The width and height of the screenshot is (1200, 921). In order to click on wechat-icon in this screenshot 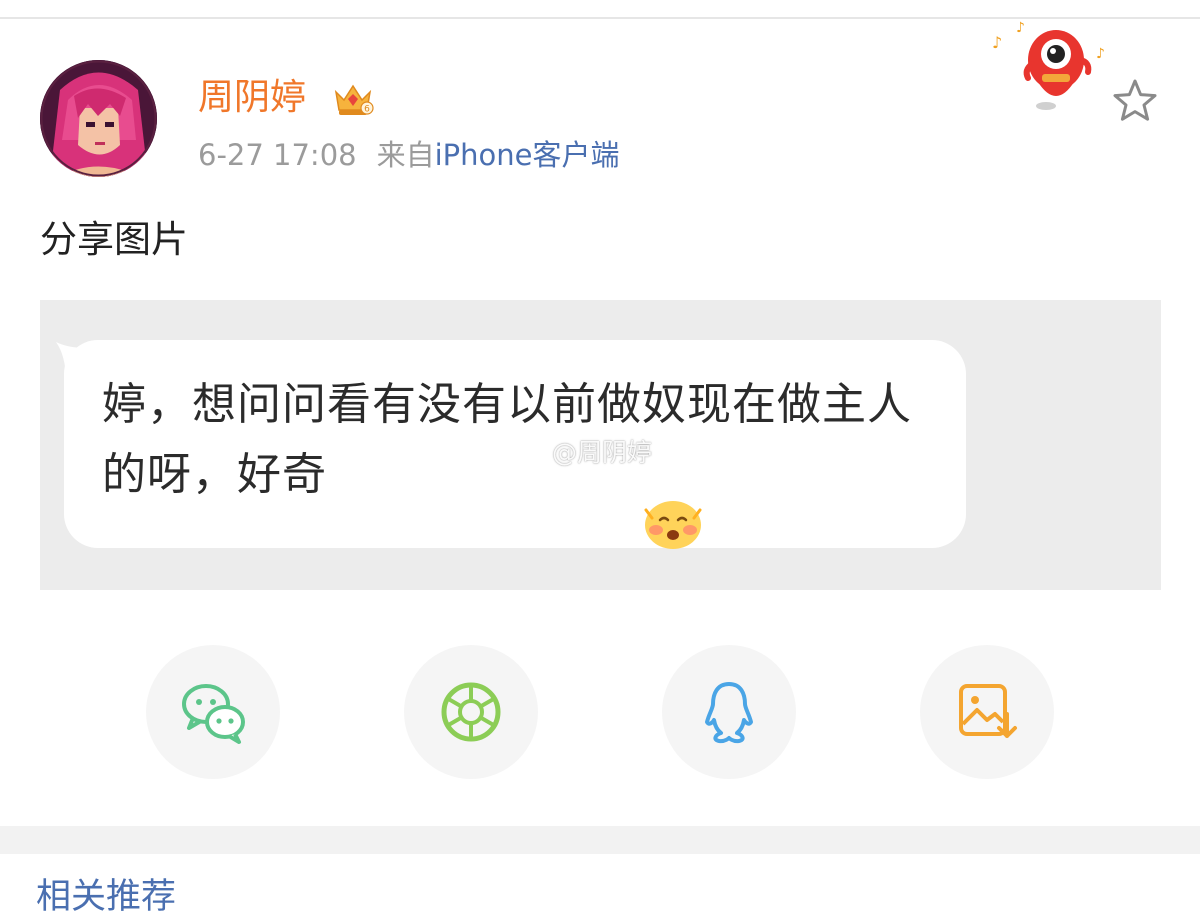, I will do `click(213, 714)`.